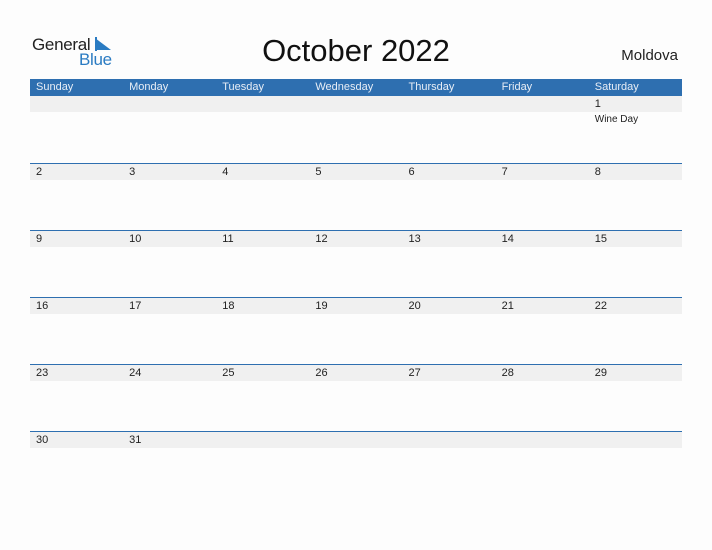 The width and height of the screenshot is (712, 550). I want to click on day-number: 17, so click(135, 306).